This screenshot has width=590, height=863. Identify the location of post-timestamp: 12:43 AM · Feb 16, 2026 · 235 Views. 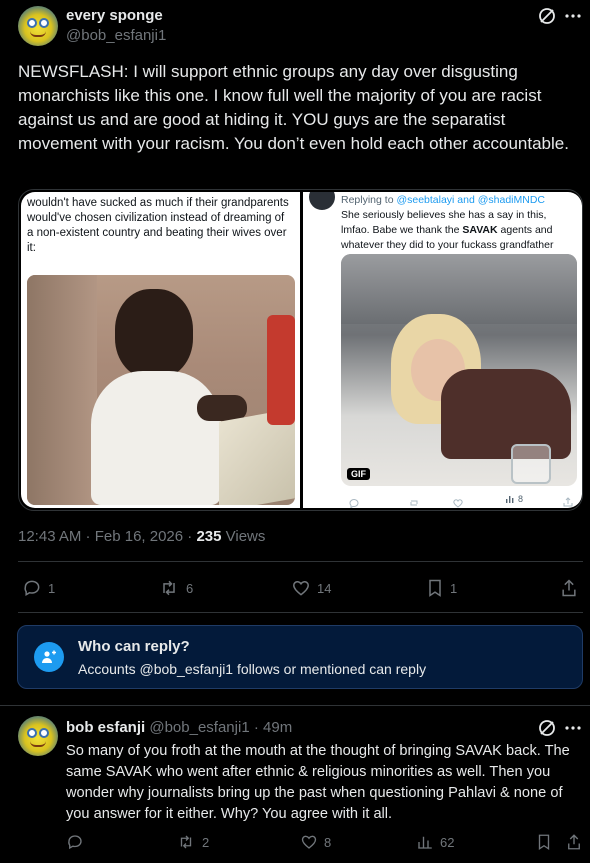
(141, 536).